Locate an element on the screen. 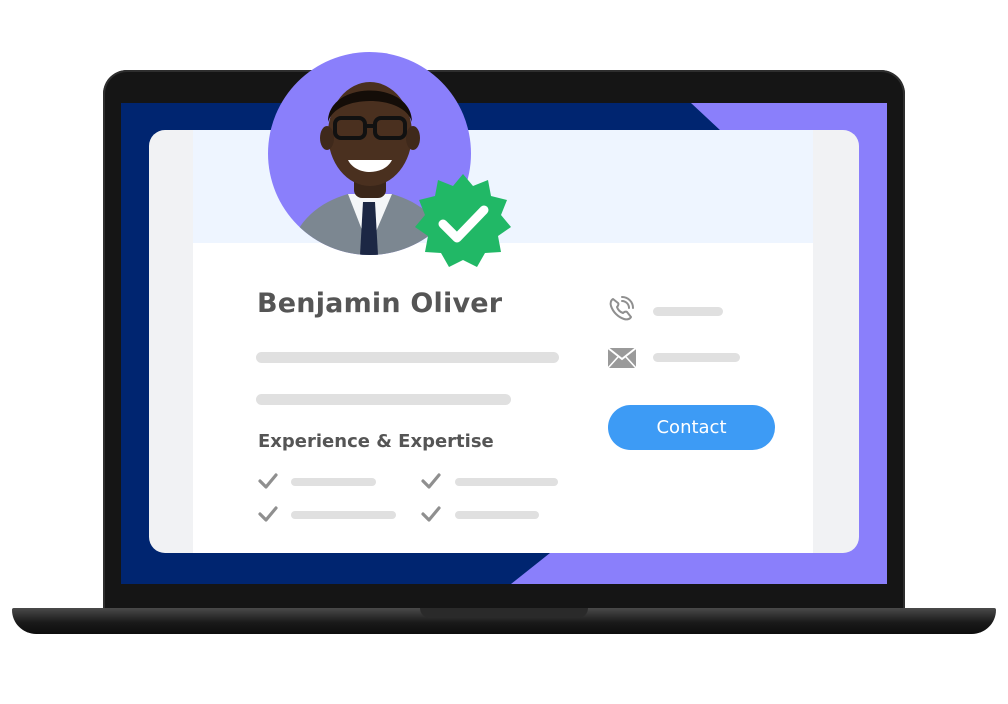 The height and width of the screenshot is (704, 1008). phone-placeholder-line is located at coordinates (688, 311).